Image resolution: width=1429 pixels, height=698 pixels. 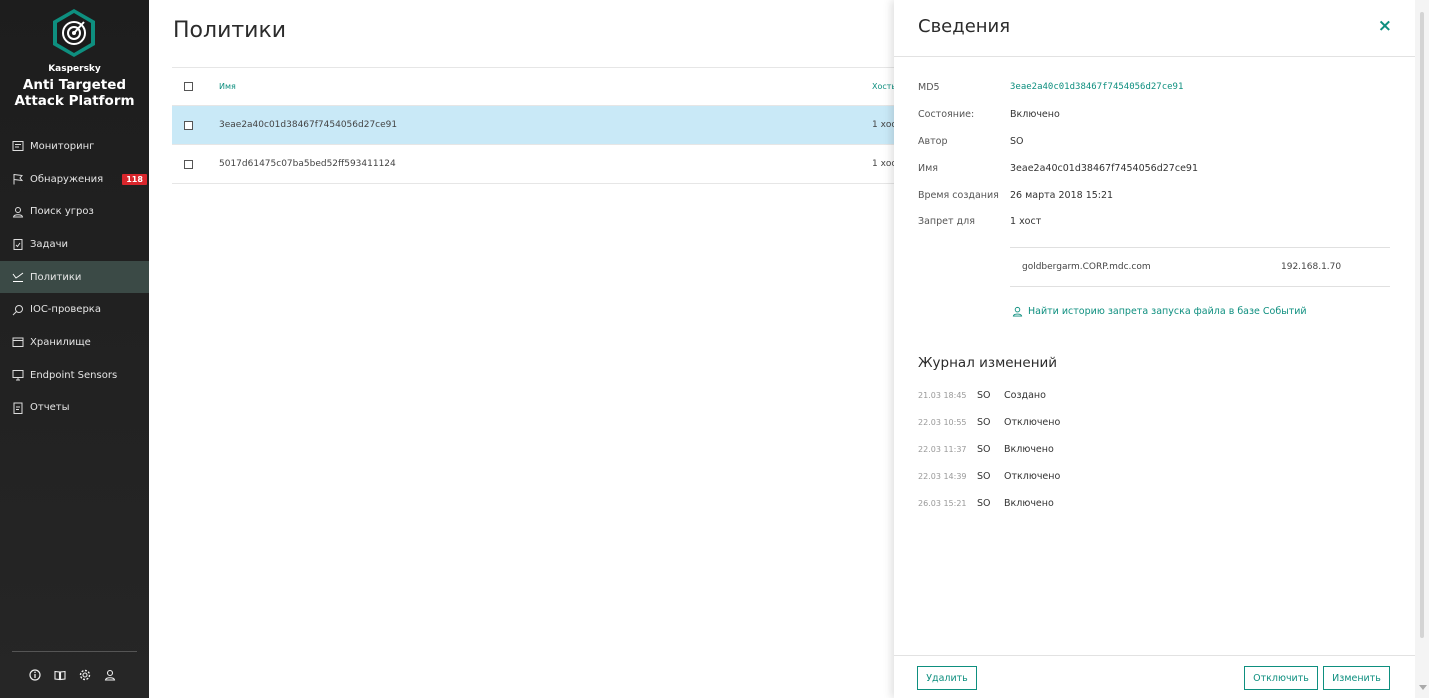 I want to click on log-time: 21.03 18:45, so click(x=942, y=395).